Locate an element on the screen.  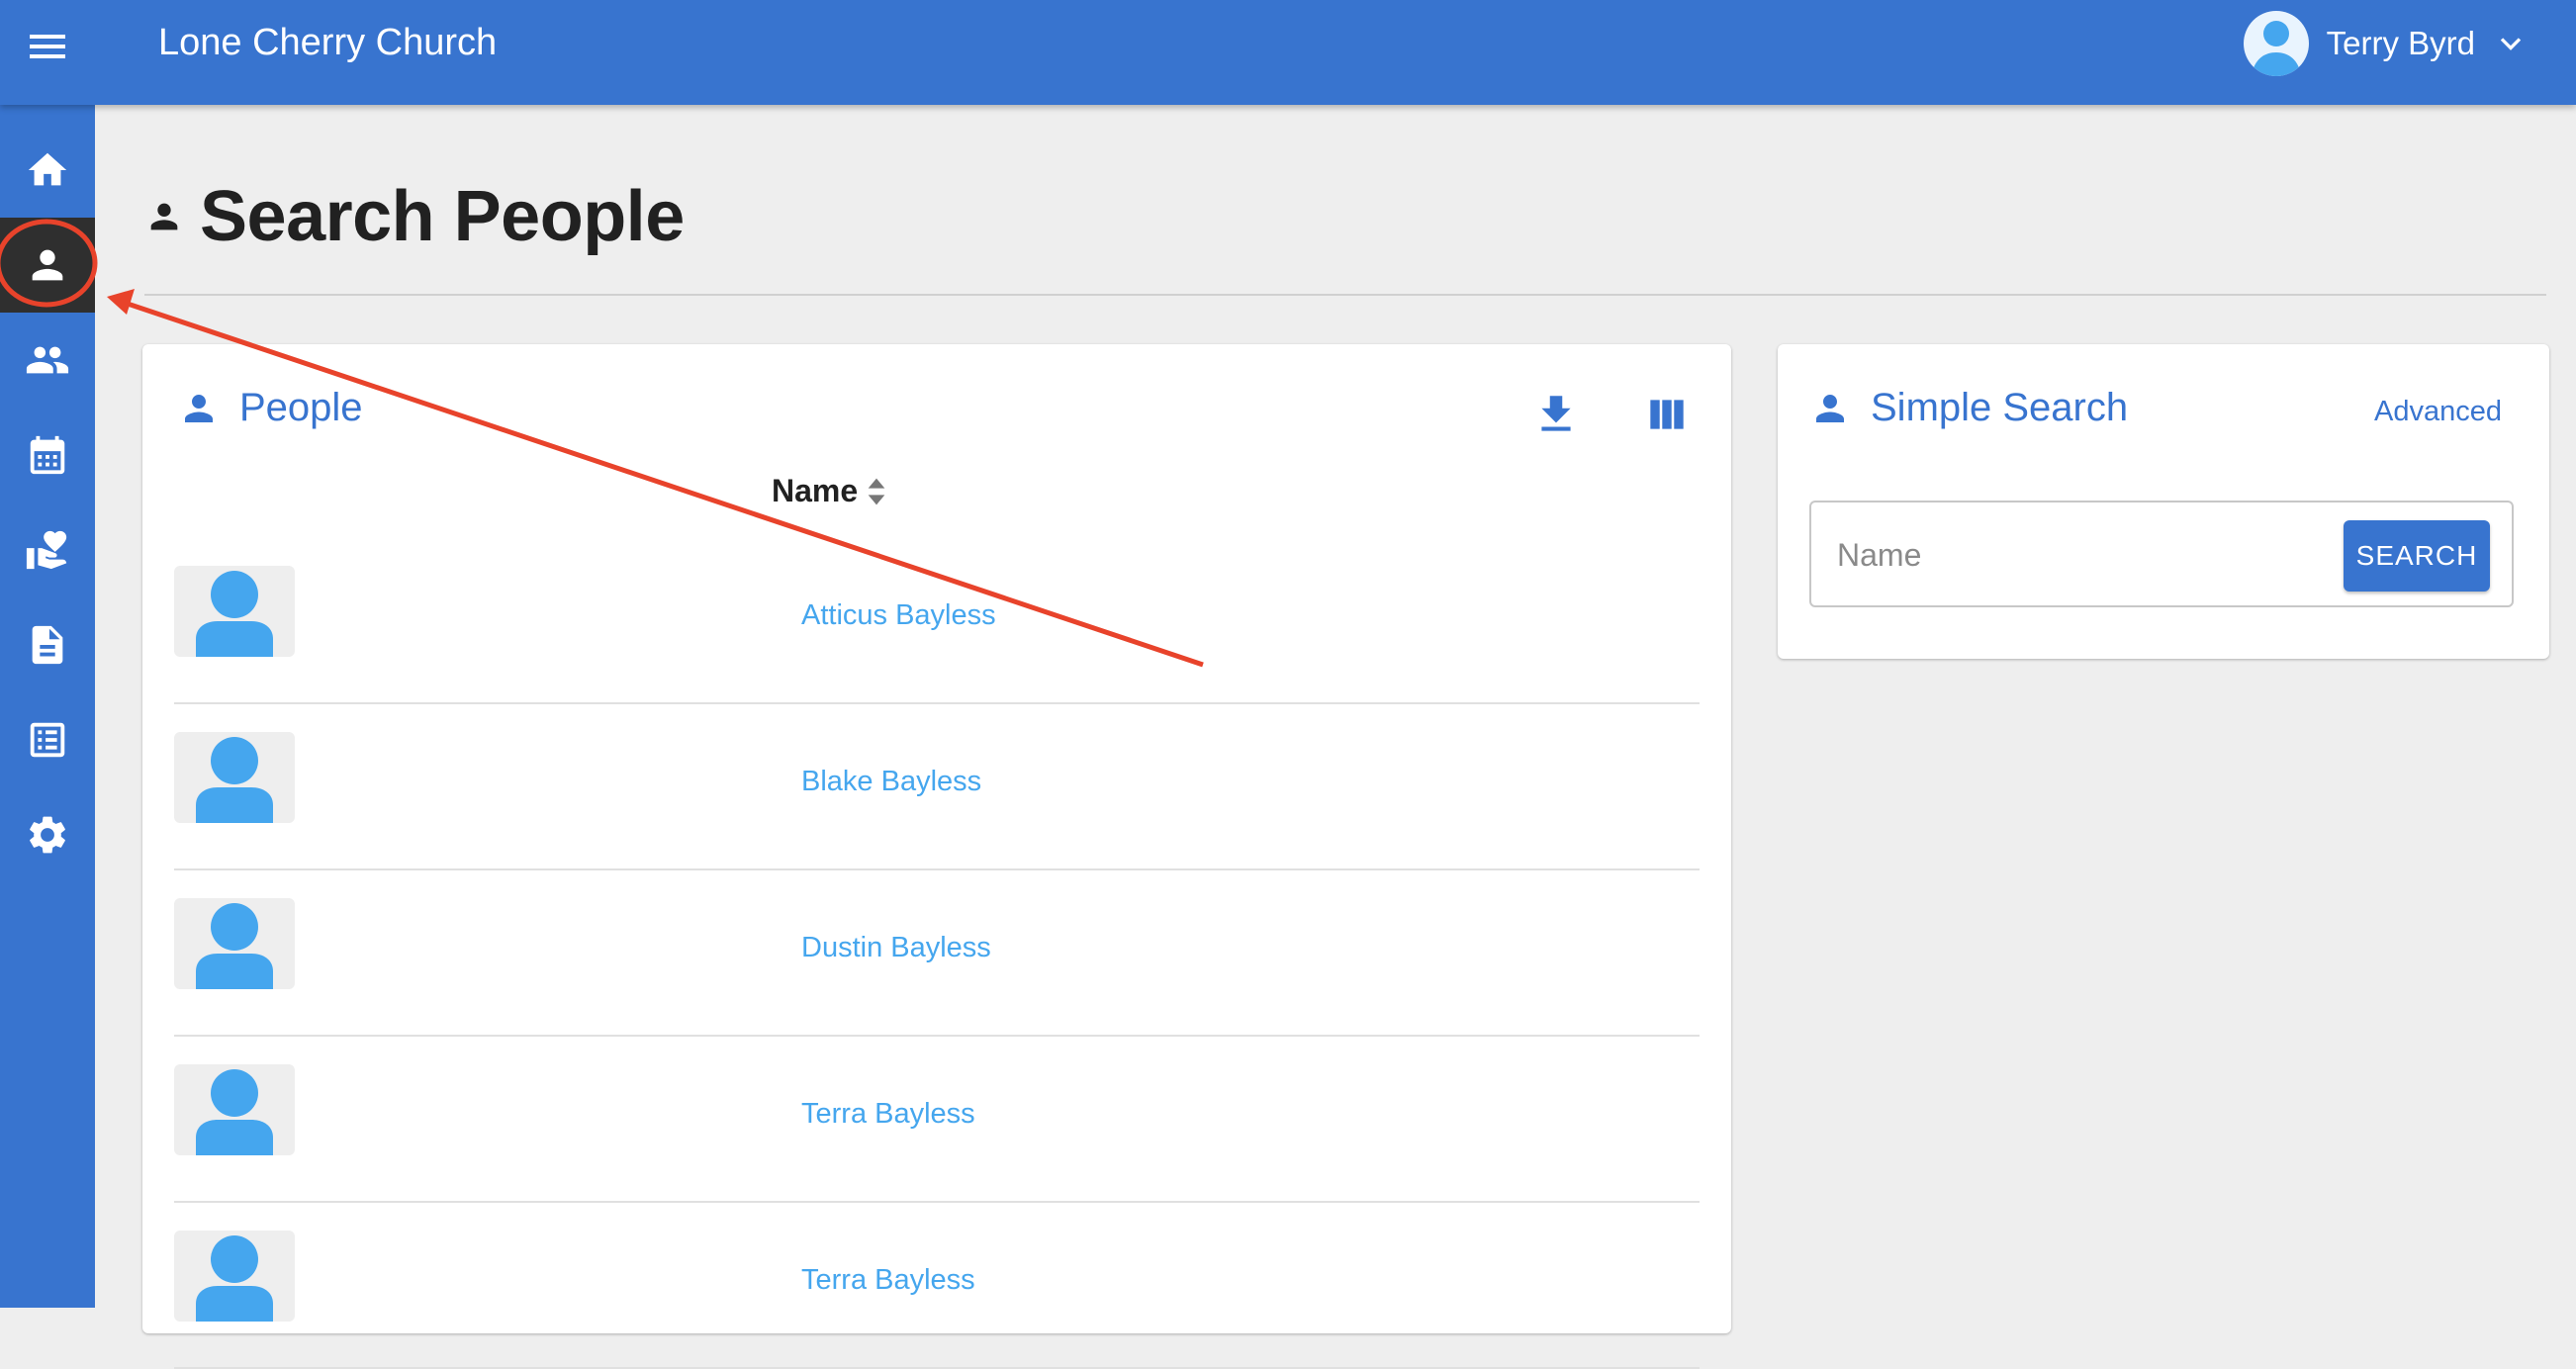
table-row: Atticus Bayless is located at coordinates (937, 621).